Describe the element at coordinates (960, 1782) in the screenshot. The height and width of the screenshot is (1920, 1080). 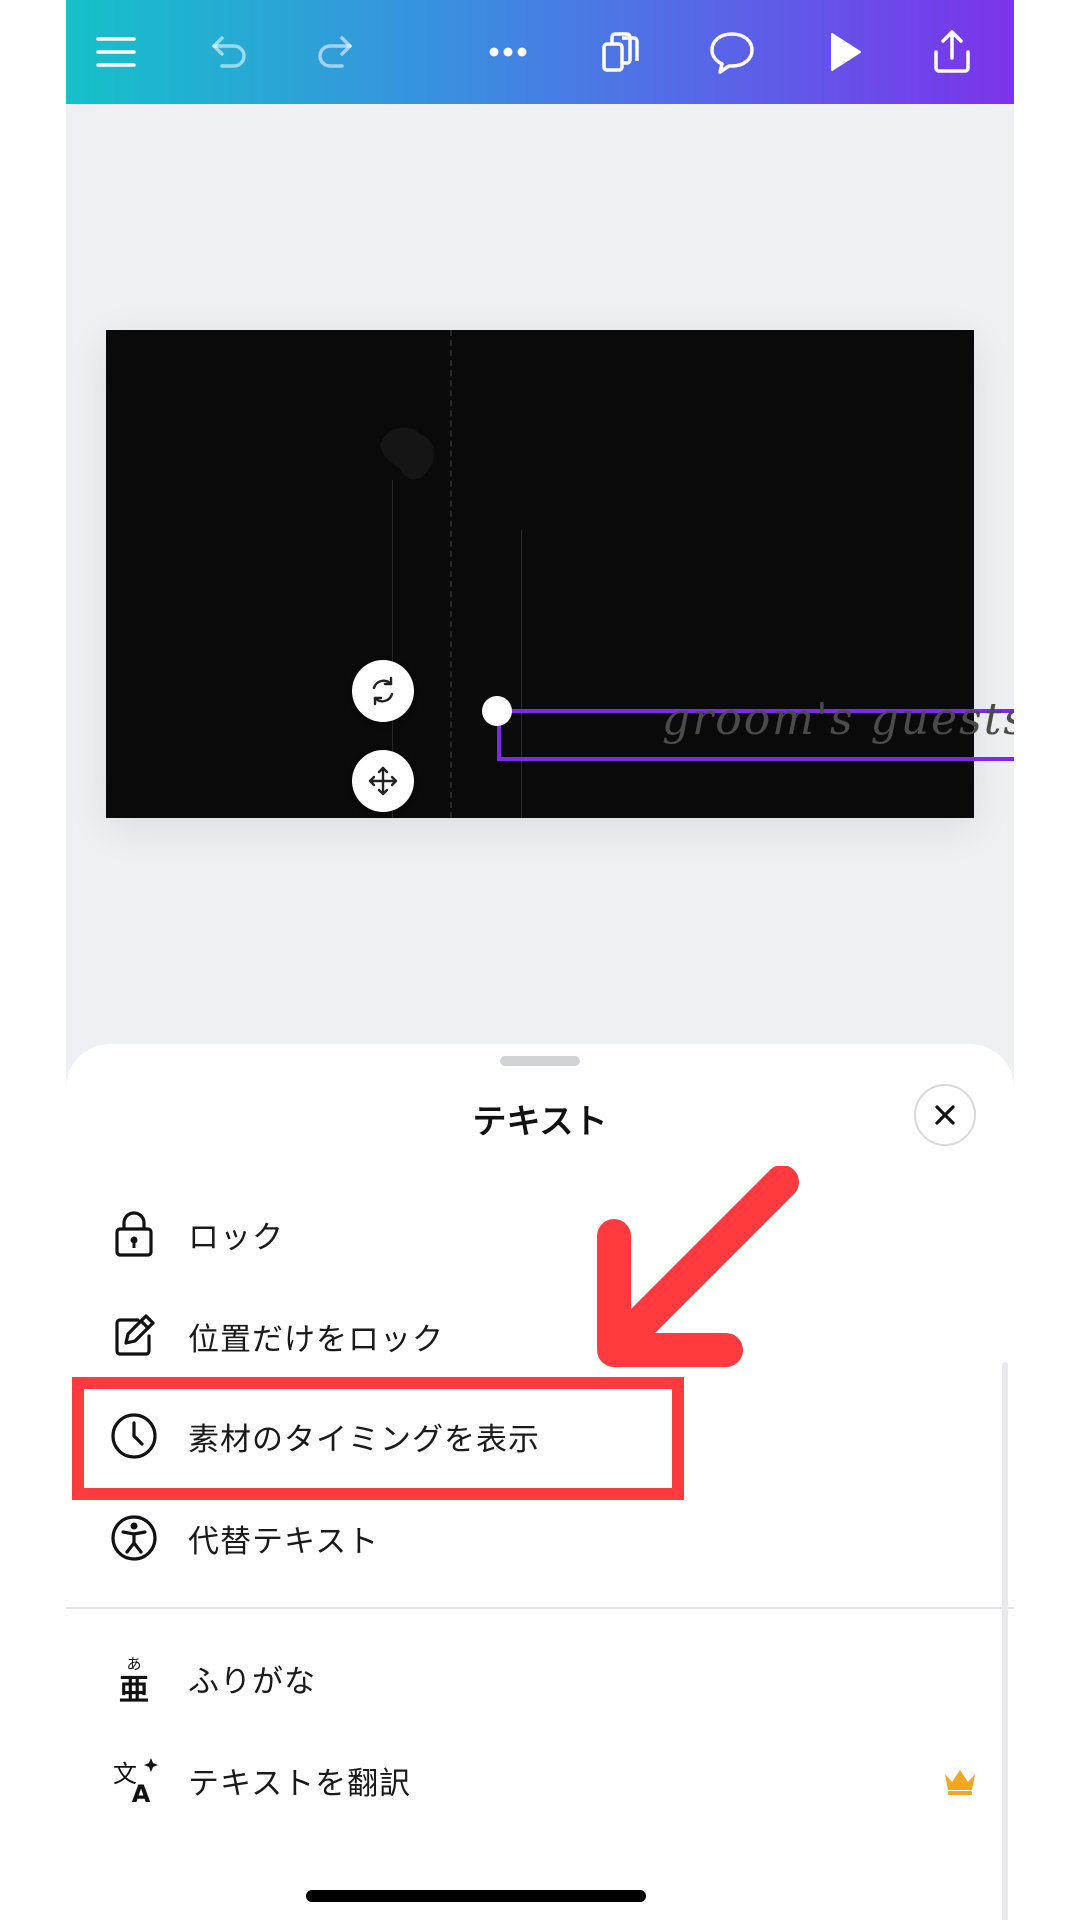
I see `crown-icon` at that location.